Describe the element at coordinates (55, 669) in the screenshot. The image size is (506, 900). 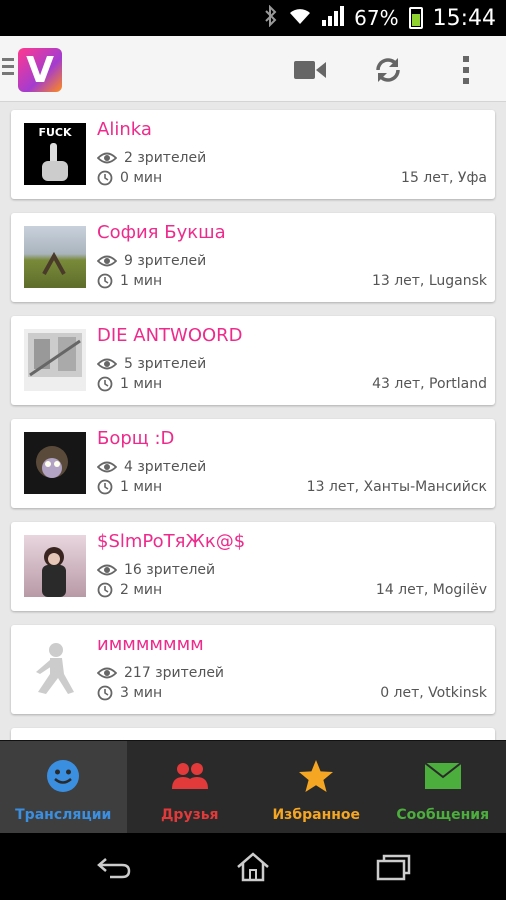
I see `avatar-placeholder` at that location.